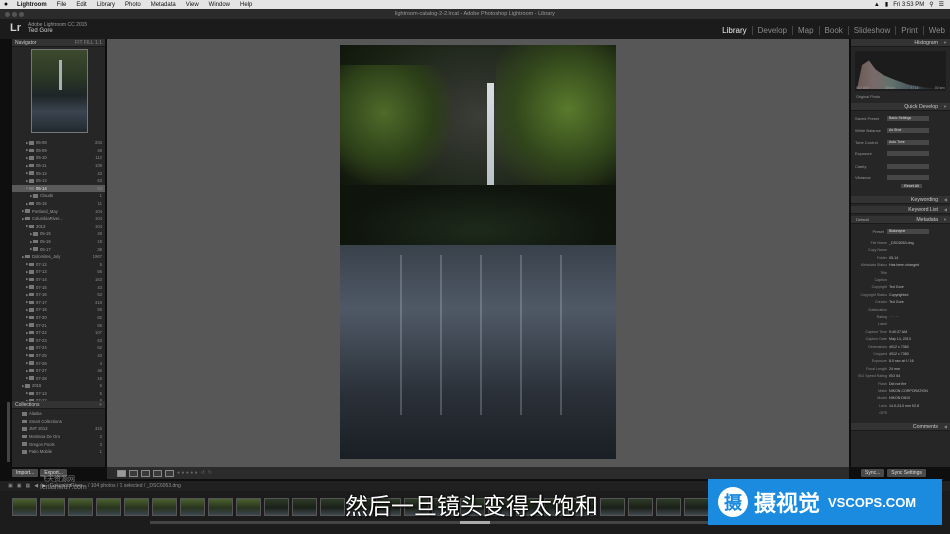  I want to click on folder-item: ▶ 07-21 68, so click(58, 325).